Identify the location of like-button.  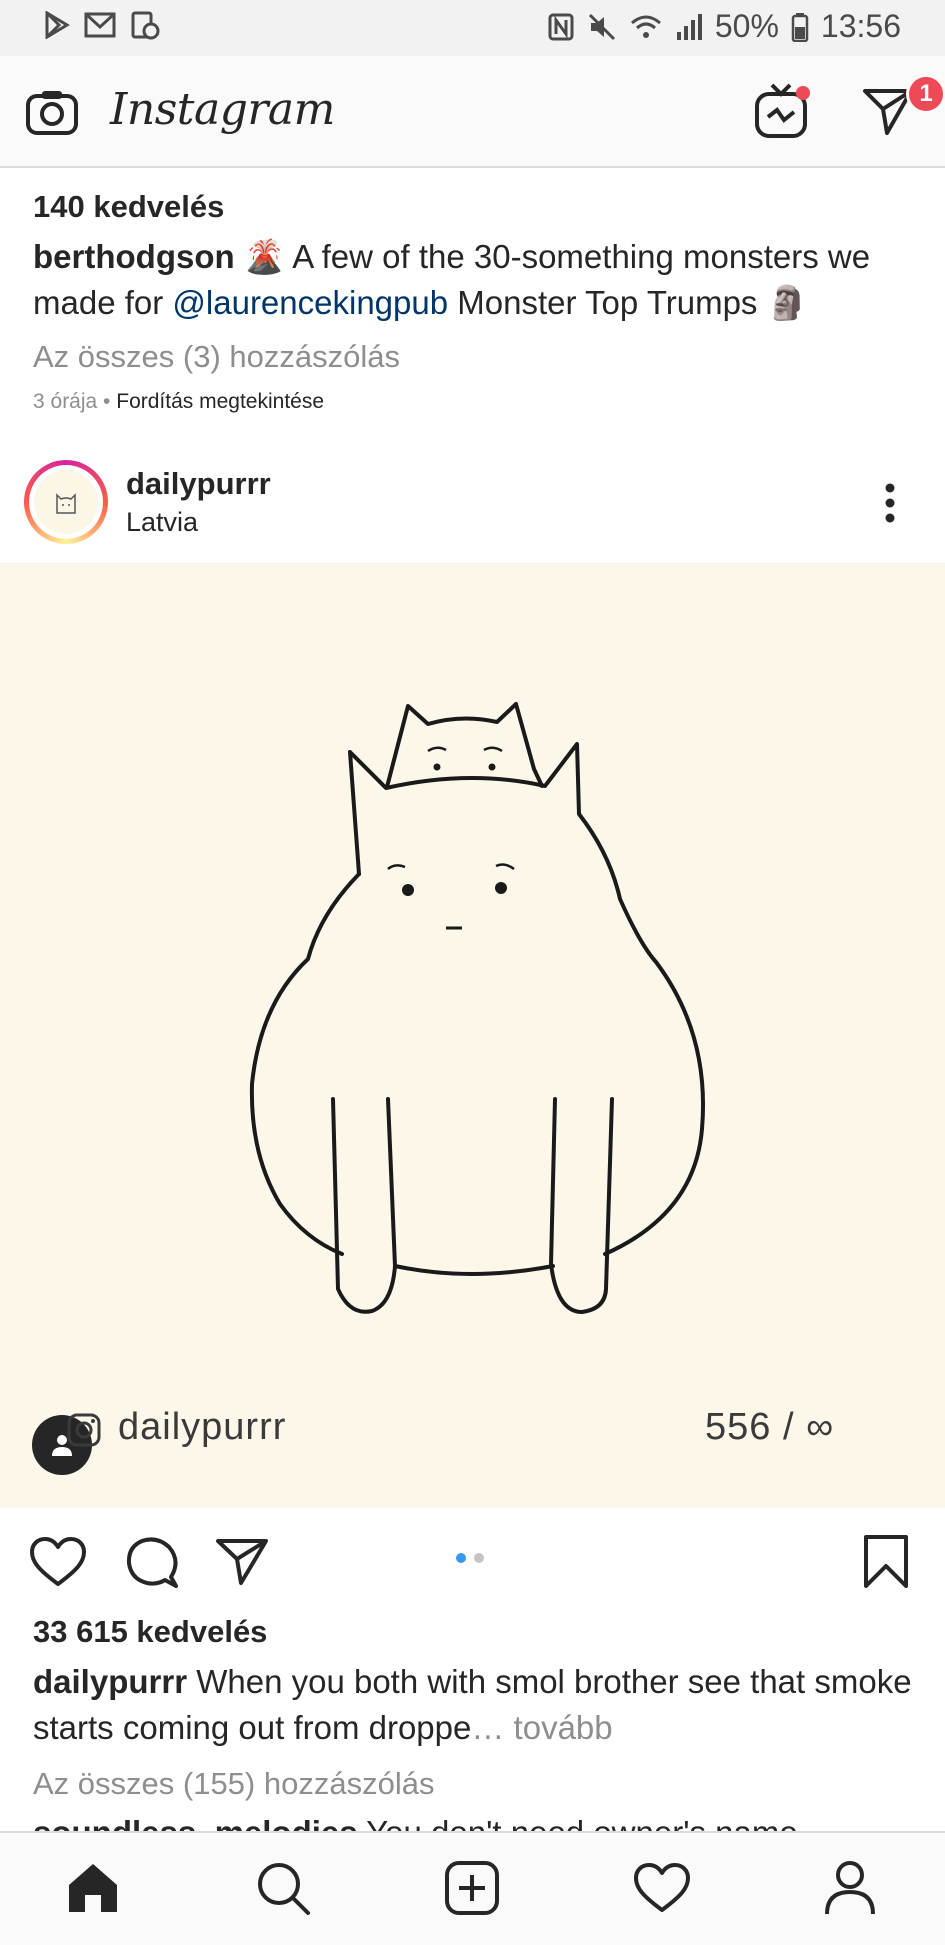
(58, 1562).